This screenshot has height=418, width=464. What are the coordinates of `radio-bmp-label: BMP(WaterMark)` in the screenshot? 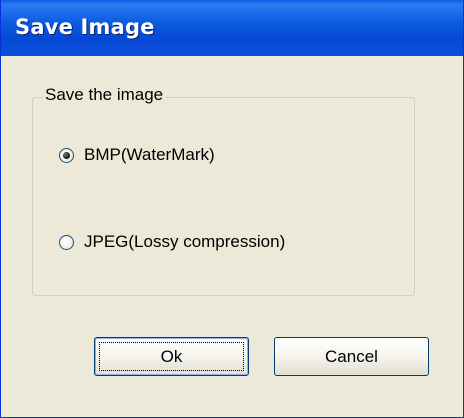 It's located at (149, 155).